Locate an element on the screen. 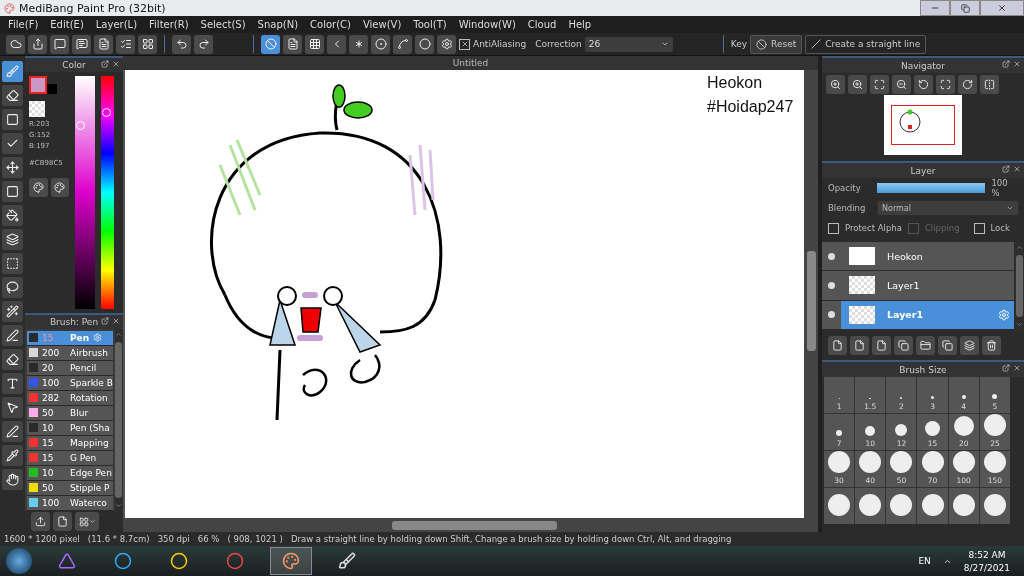 The image size is (1024, 576). upload-button is located at coordinates (40, 521).